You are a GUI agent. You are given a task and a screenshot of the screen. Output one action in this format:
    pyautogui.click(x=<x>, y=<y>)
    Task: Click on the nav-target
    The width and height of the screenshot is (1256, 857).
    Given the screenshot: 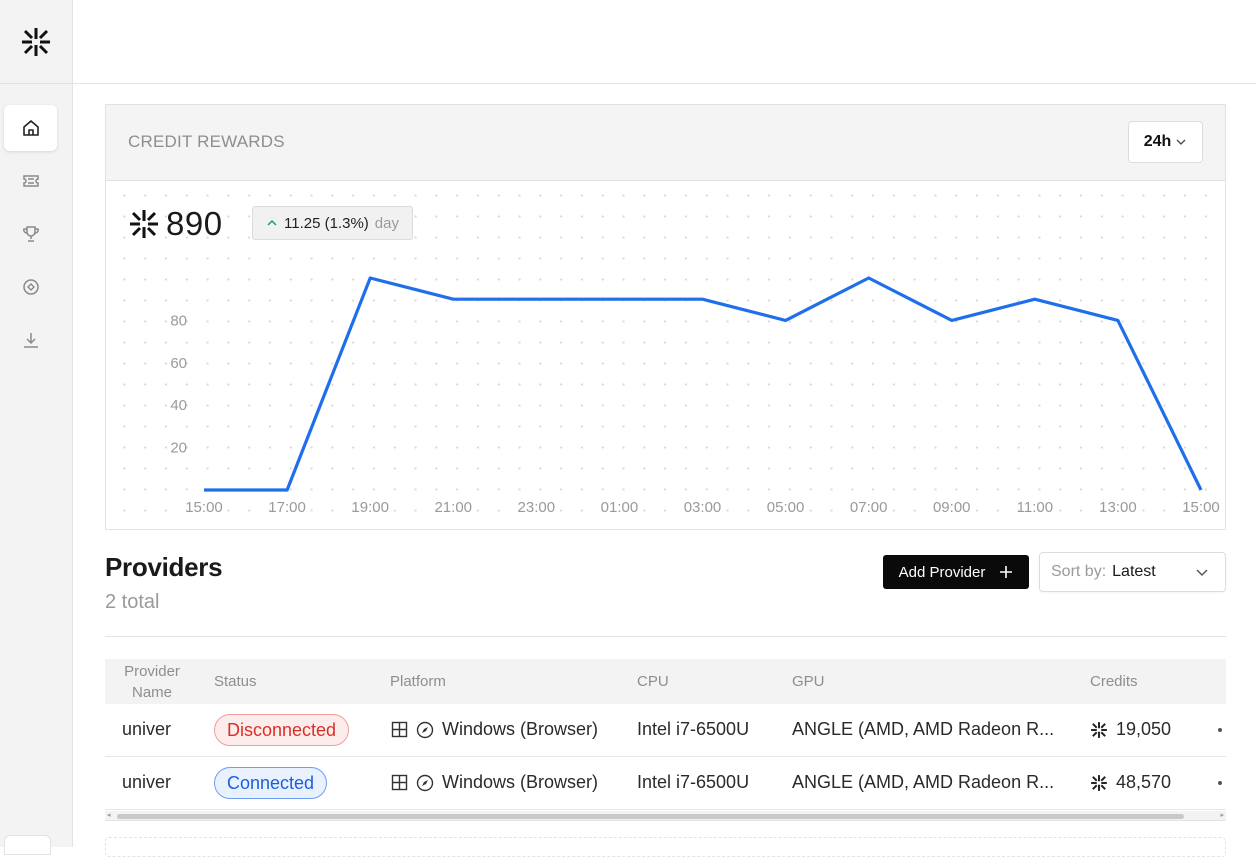 What is the action you would take?
    pyautogui.click(x=30, y=287)
    